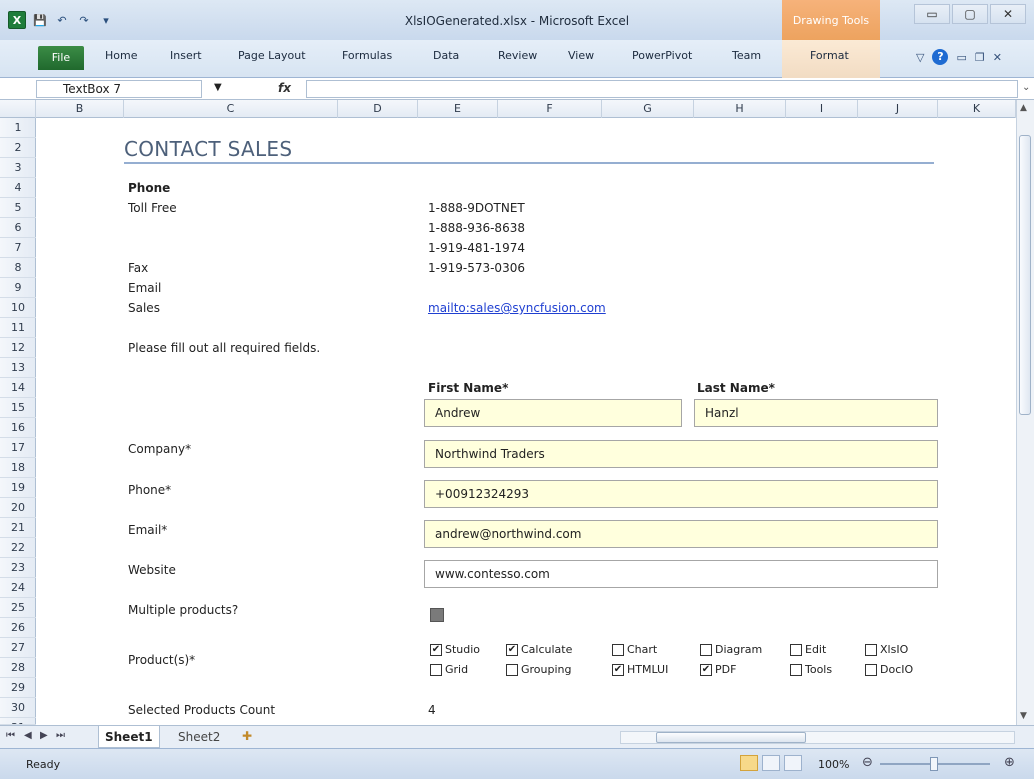  Describe the element at coordinates (681, 454) in the screenshot. I see `company-field: Northwind Traders` at that location.